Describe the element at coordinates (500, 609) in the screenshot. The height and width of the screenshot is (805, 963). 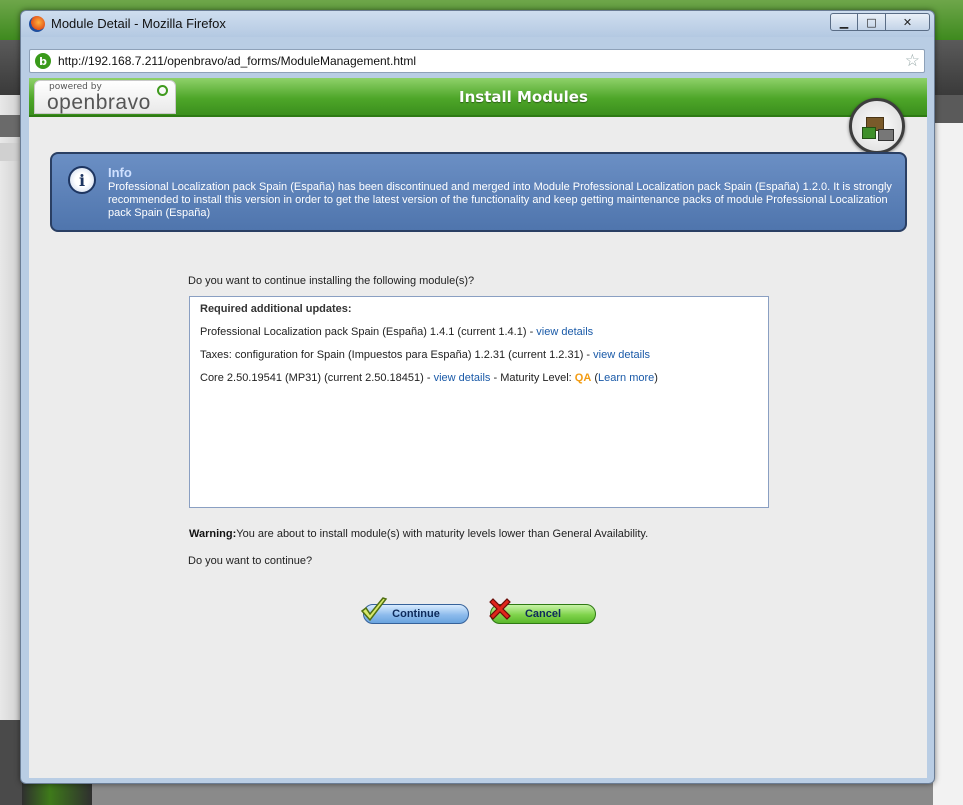
I see `cross-icon` at that location.